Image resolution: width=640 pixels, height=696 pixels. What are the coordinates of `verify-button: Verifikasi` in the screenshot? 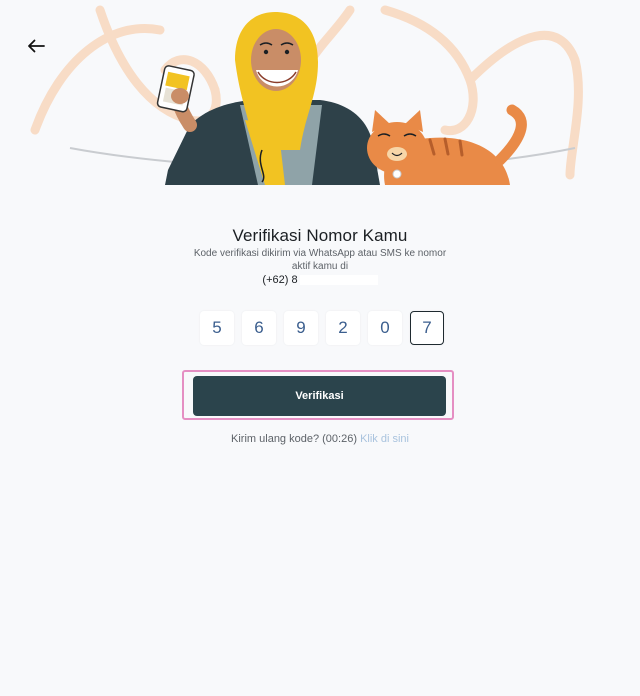 It's located at (319, 396).